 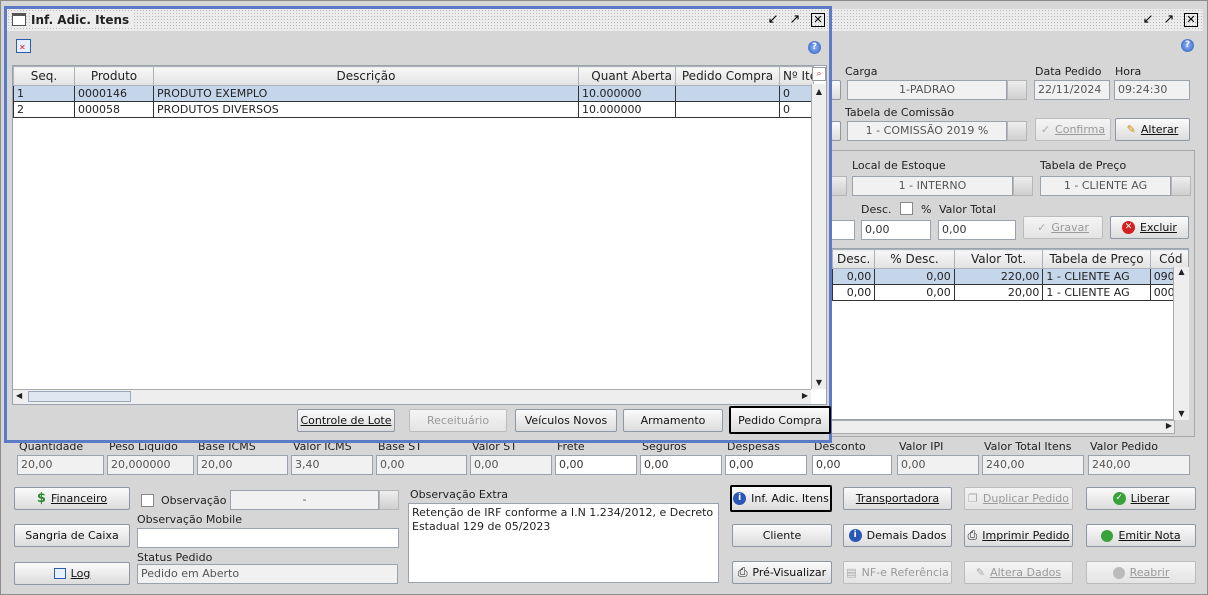 I want to click on horizontal-scrollbar: ▶, so click(x=1003, y=427).